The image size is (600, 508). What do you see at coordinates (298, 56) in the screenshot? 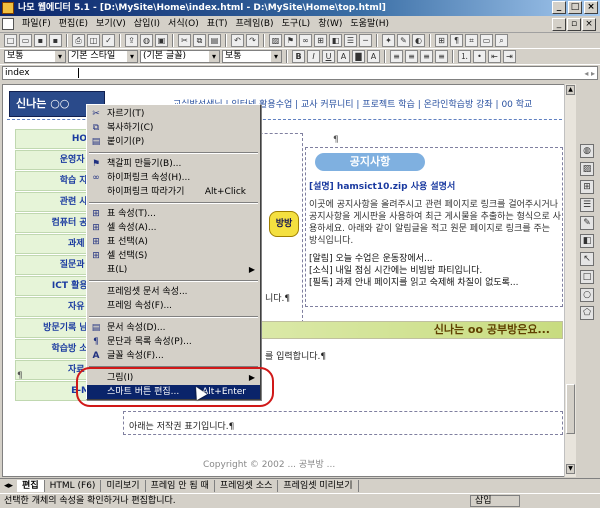
I see `bold-icon: B` at bounding box center [298, 56].